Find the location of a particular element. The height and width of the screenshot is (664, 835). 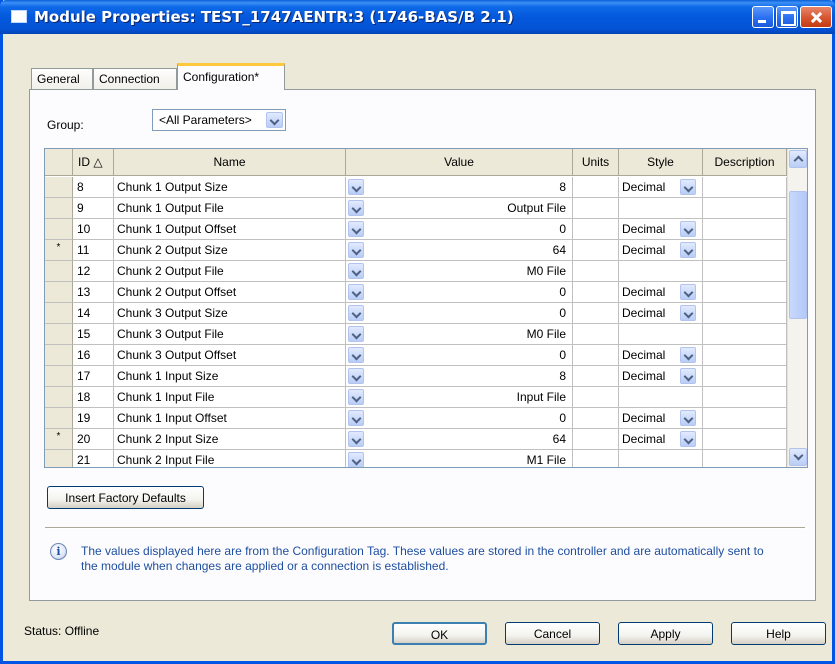

insert-factory-defaults-button: Insert Factory Defaults is located at coordinates (125, 497).